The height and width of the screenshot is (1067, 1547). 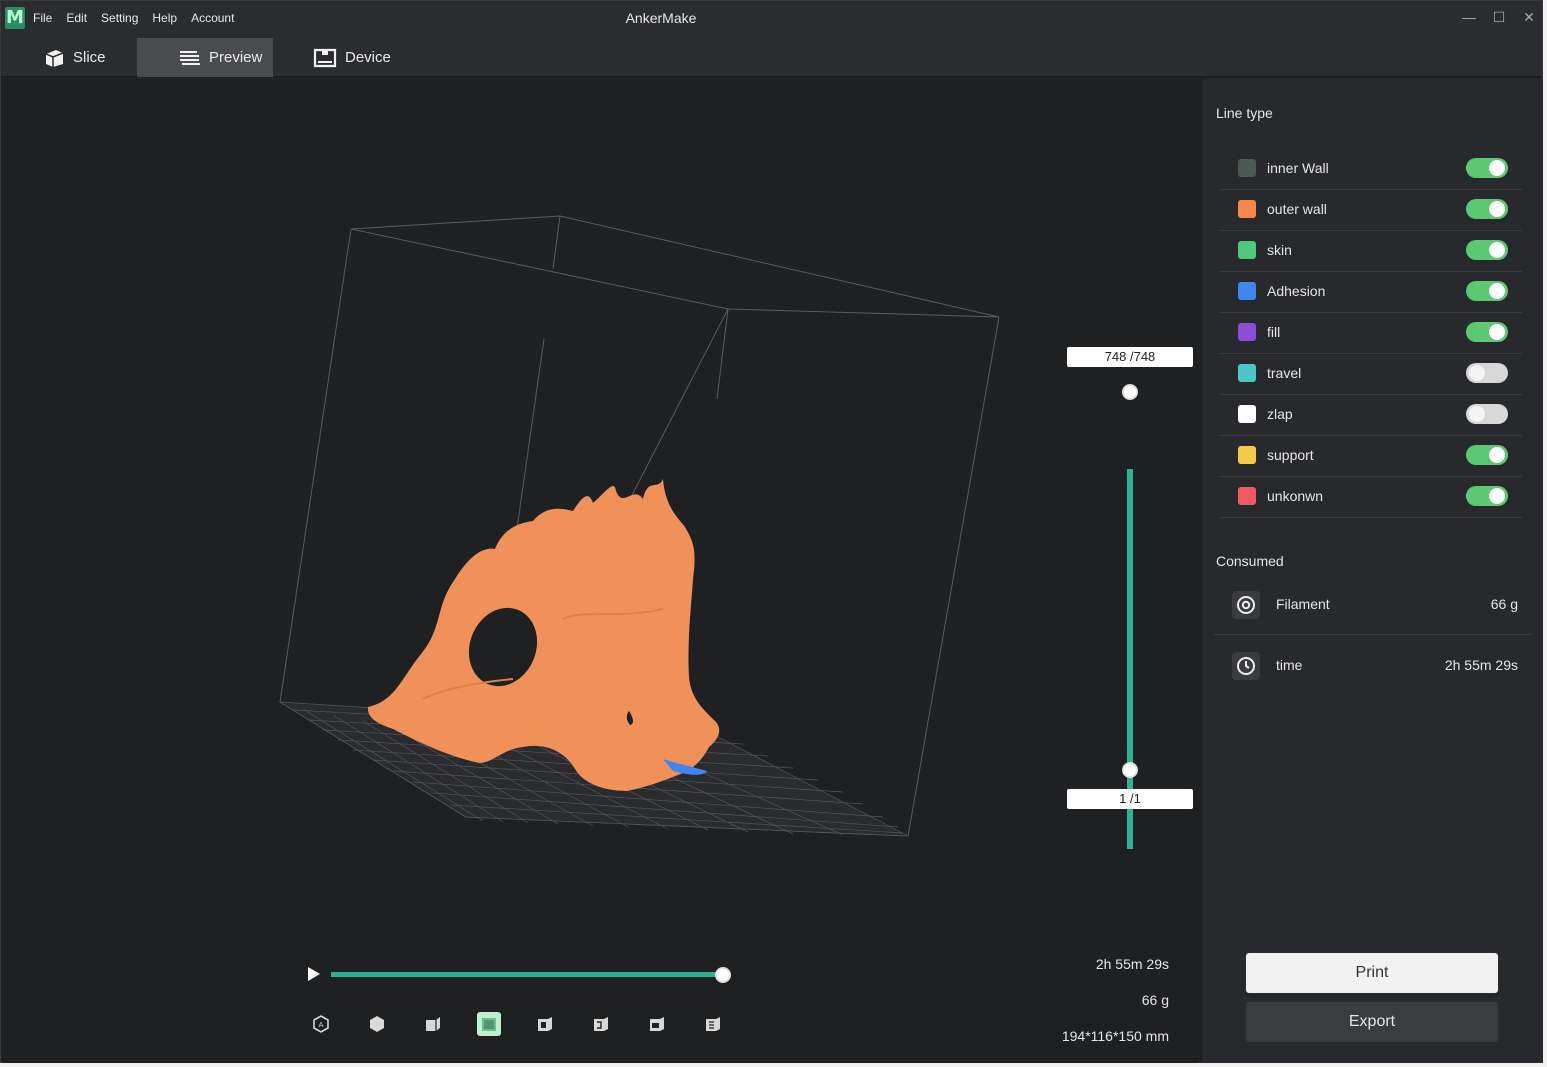 I want to click on line-type-title: Line type, so click(x=1244, y=113).